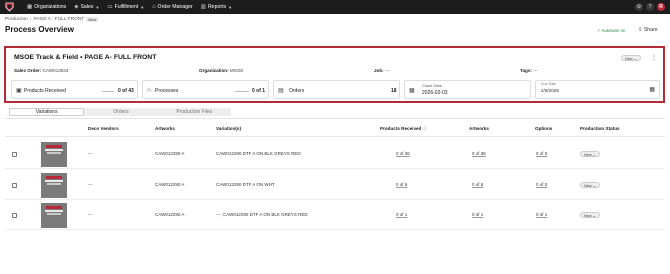  I want to click on orders-stat: ▤ Orders 18, so click(336, 89).